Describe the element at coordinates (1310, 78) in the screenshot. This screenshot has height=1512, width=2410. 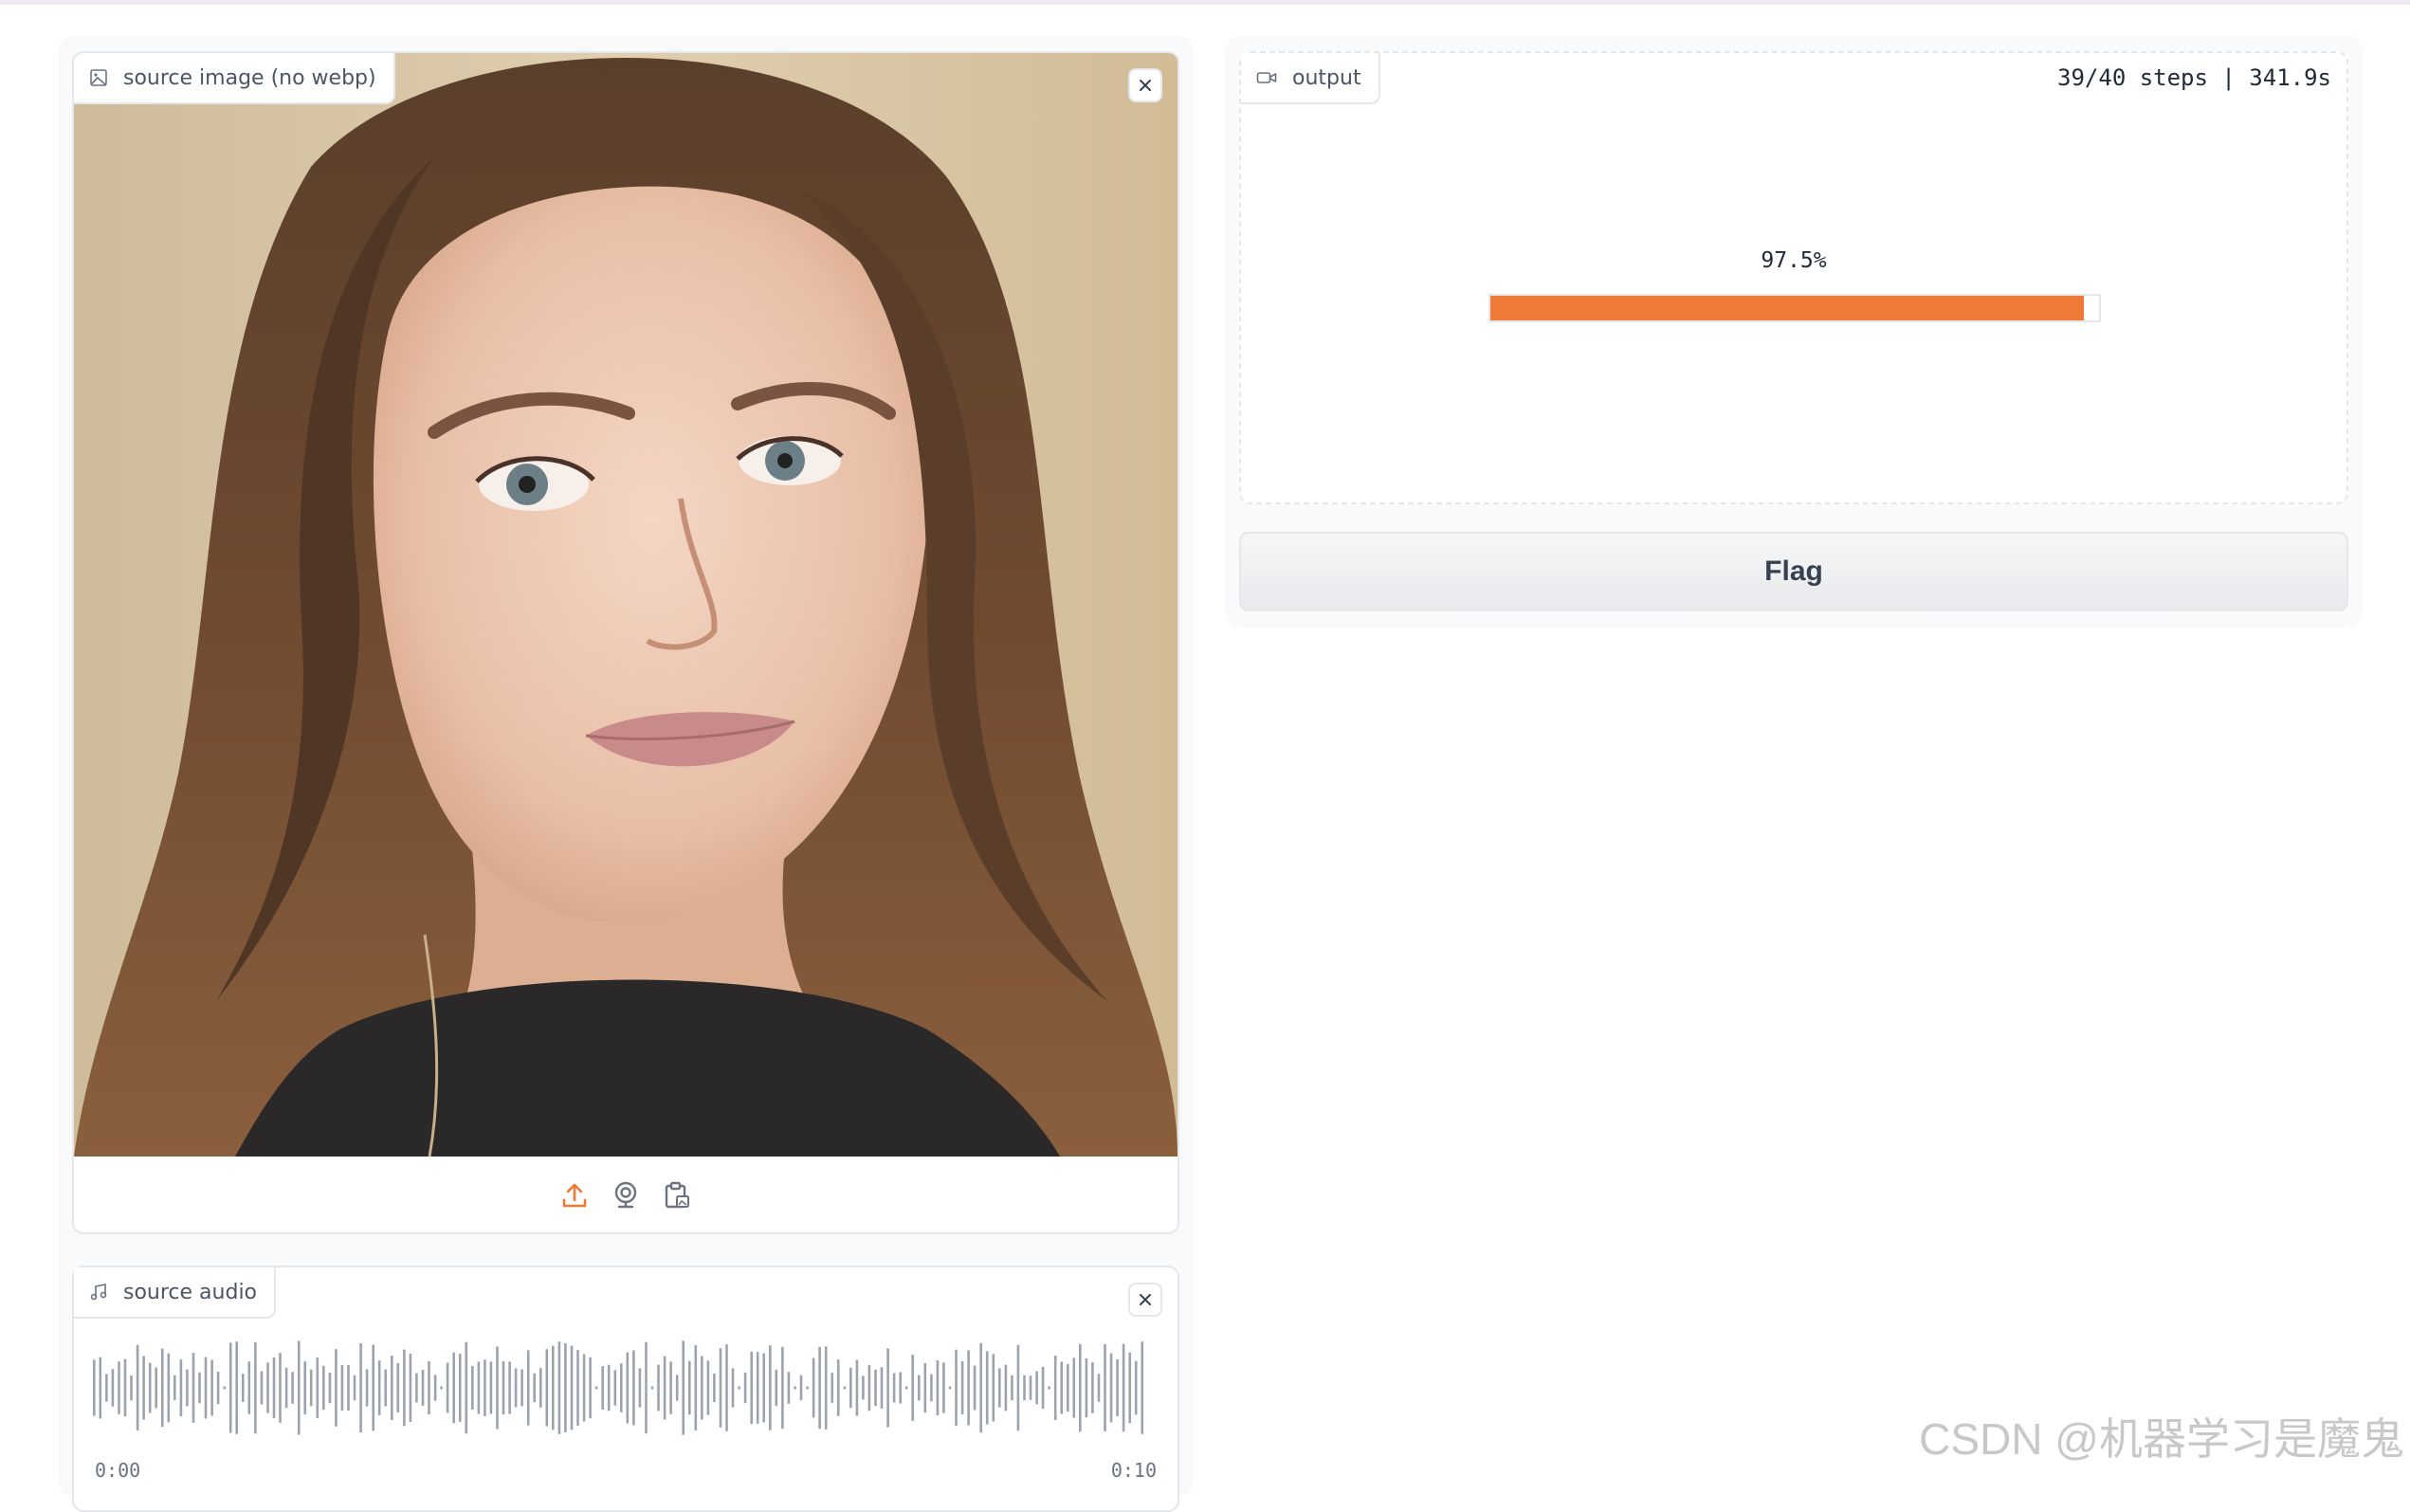
I see `output-label: output` at that location.